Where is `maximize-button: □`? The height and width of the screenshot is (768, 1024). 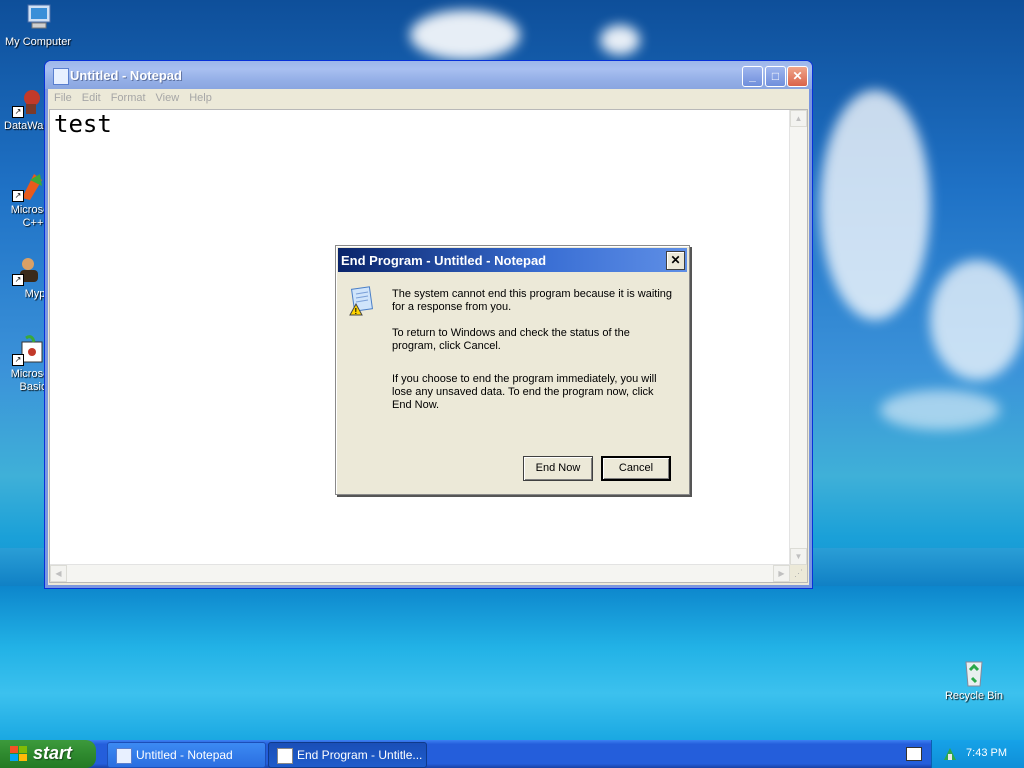 maximize-button: □ is located at coordinates (775, 76).